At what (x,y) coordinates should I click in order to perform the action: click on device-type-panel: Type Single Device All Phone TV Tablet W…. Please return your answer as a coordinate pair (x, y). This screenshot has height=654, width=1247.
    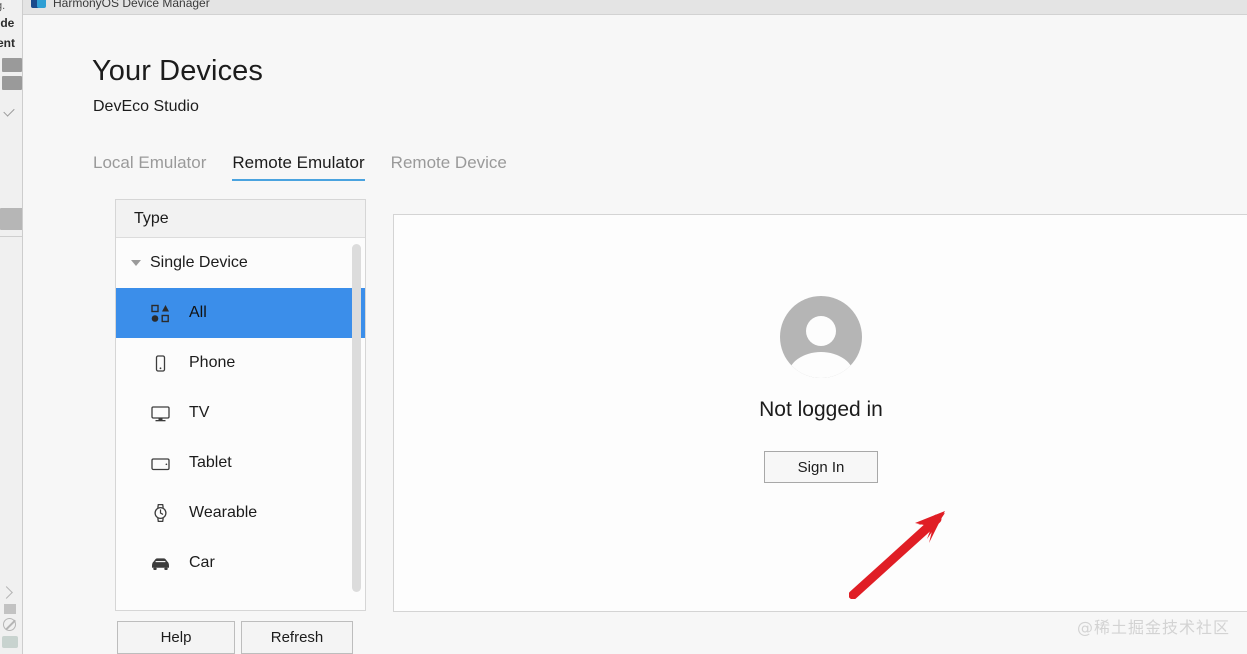
    Looking at the image, I should click on (240, 405).